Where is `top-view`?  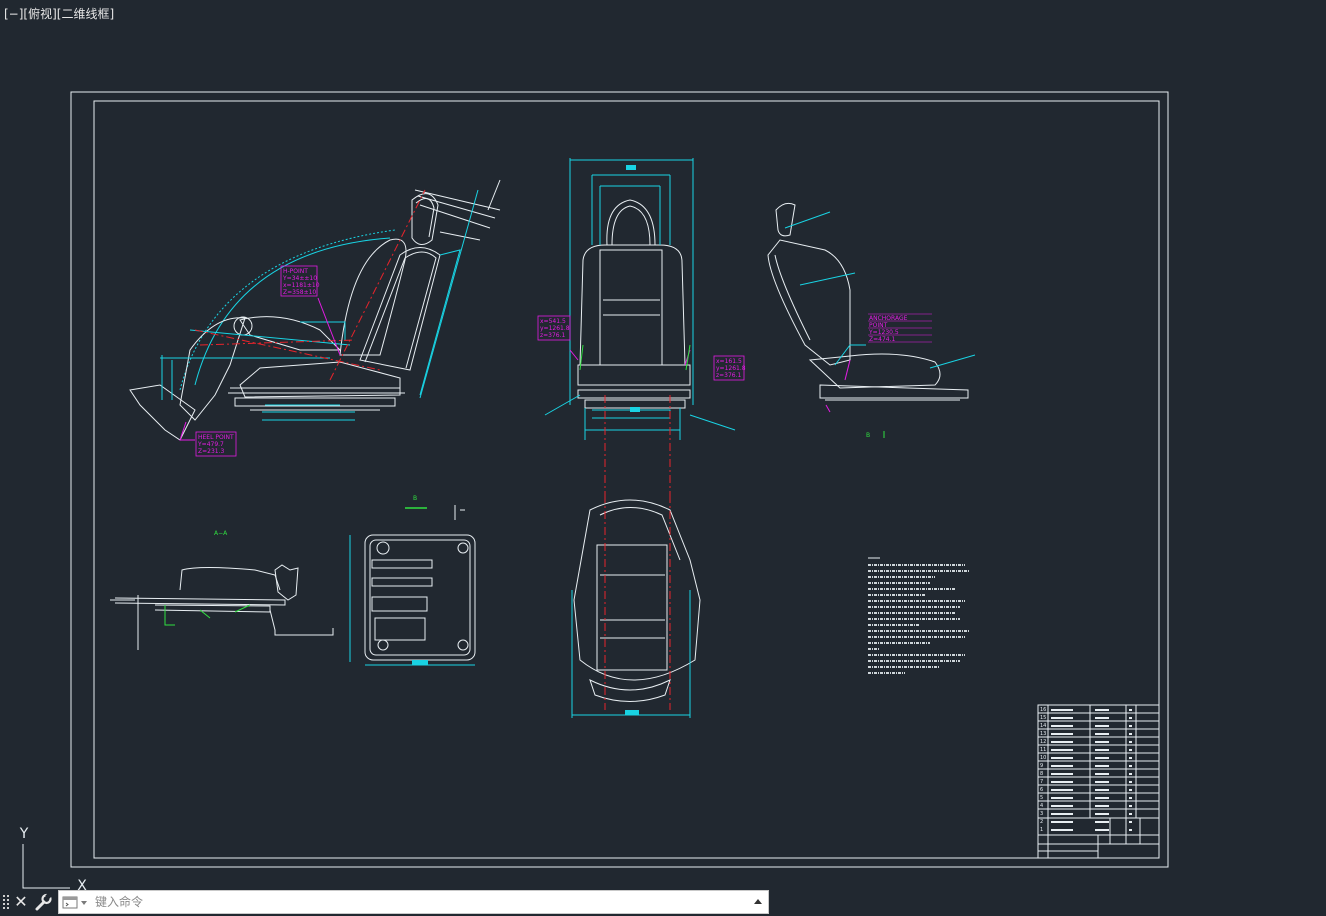 top-view is located at coordinates (636, 606).